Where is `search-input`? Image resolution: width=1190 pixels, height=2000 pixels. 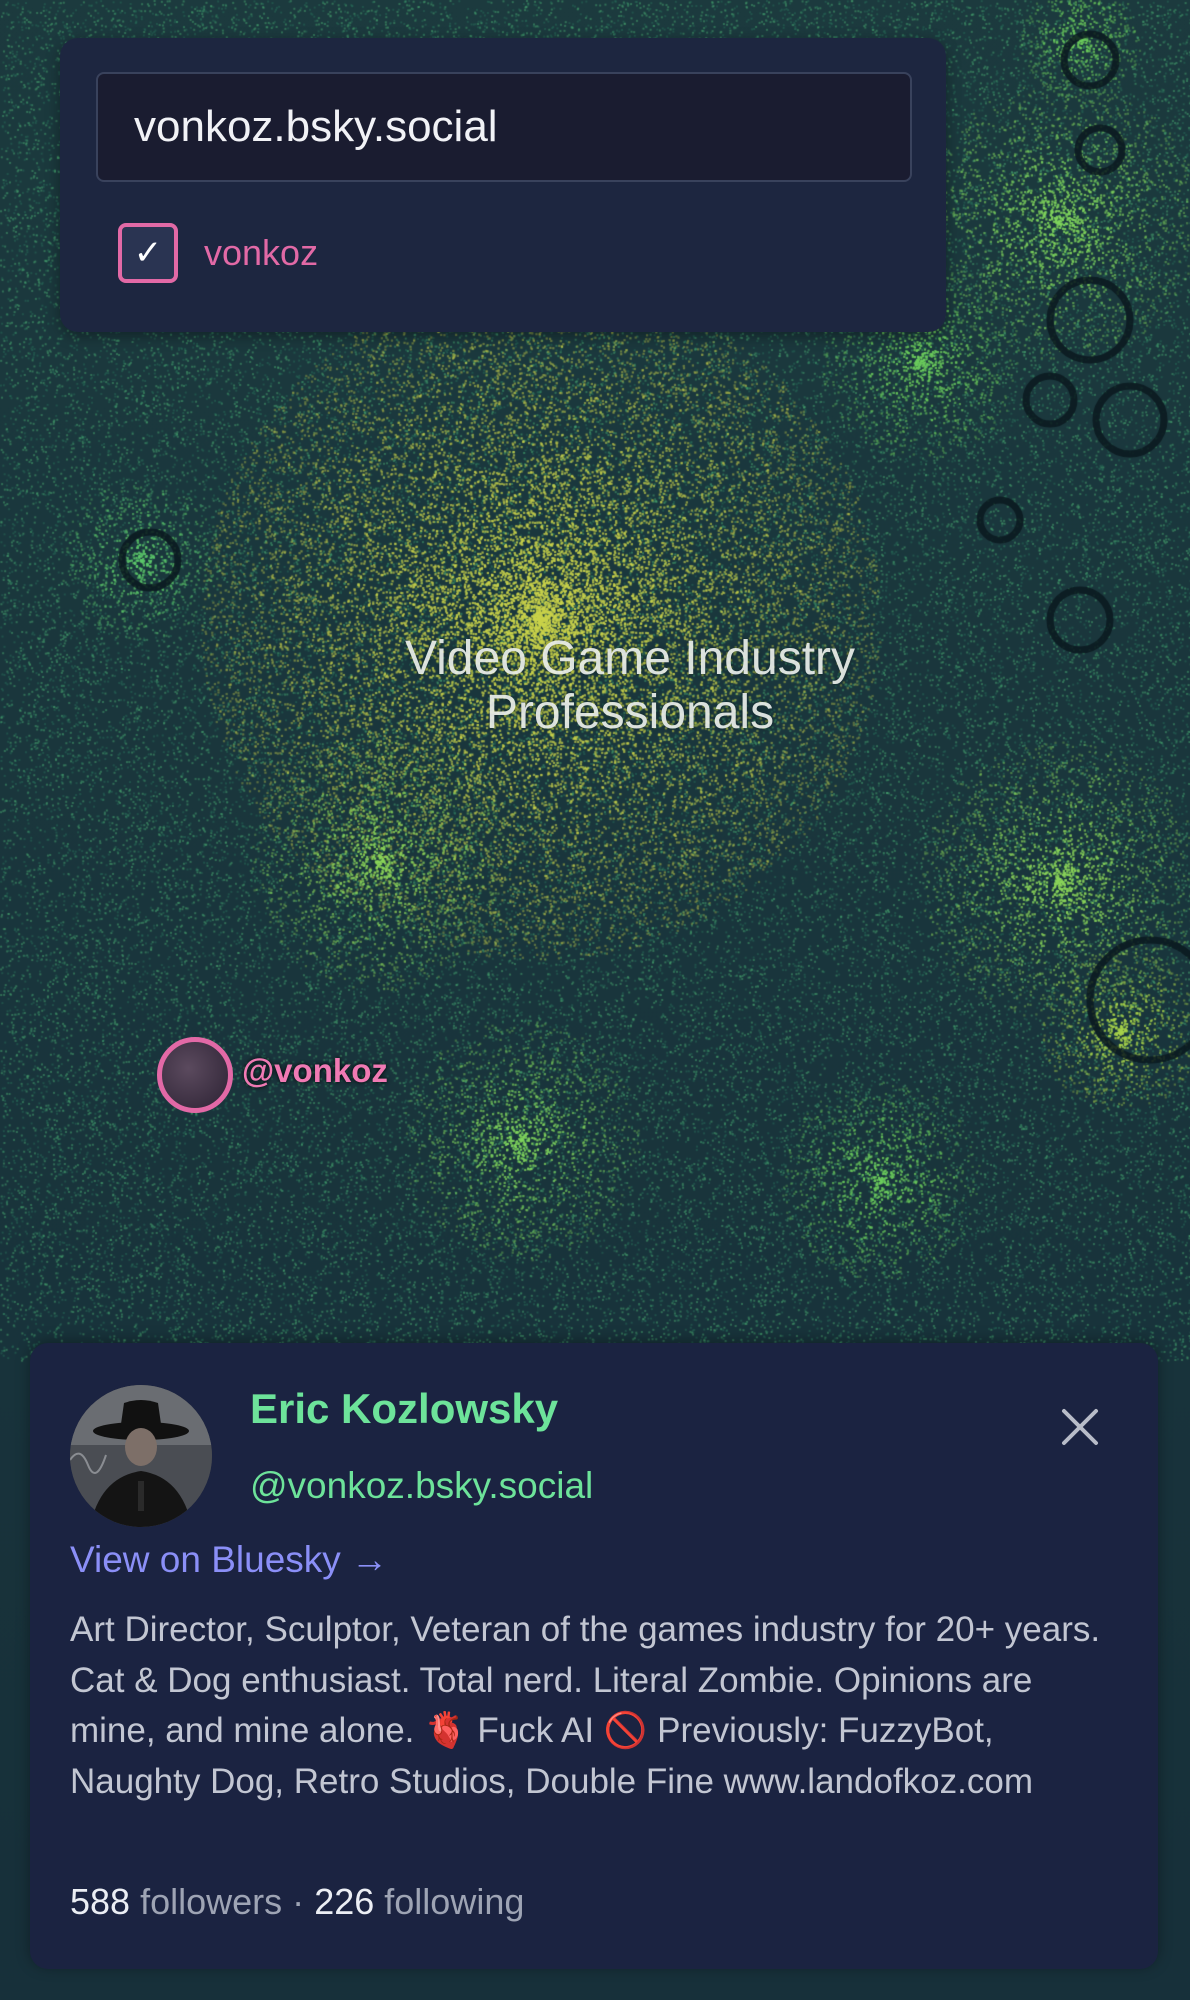 search-input is located at coordinates (504, 127).